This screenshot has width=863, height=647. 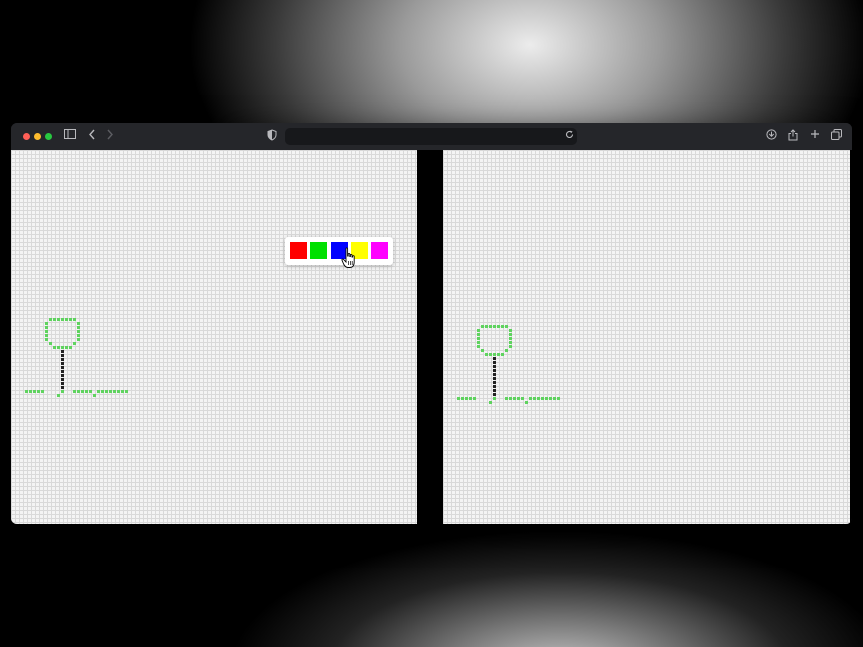 I want to click on swatch-red, so click(x=298, y=250).